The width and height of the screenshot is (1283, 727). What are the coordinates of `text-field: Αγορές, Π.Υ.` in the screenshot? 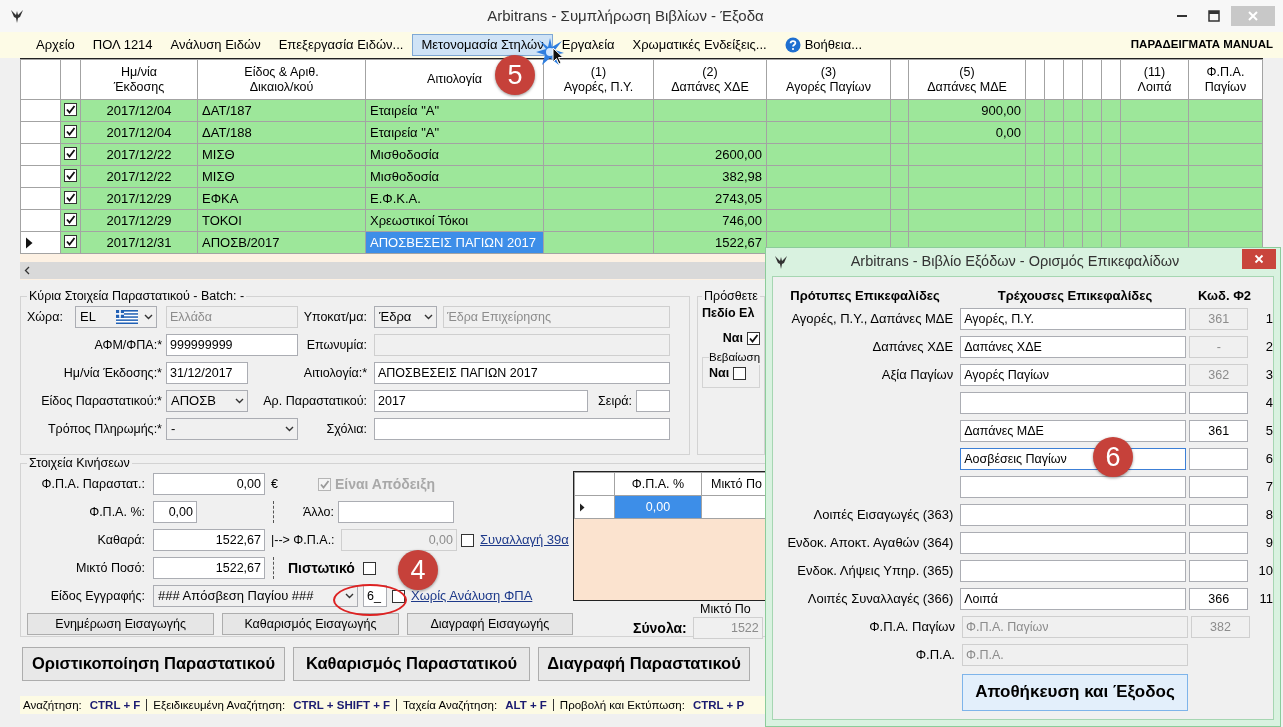 It's located at (1073, 318).